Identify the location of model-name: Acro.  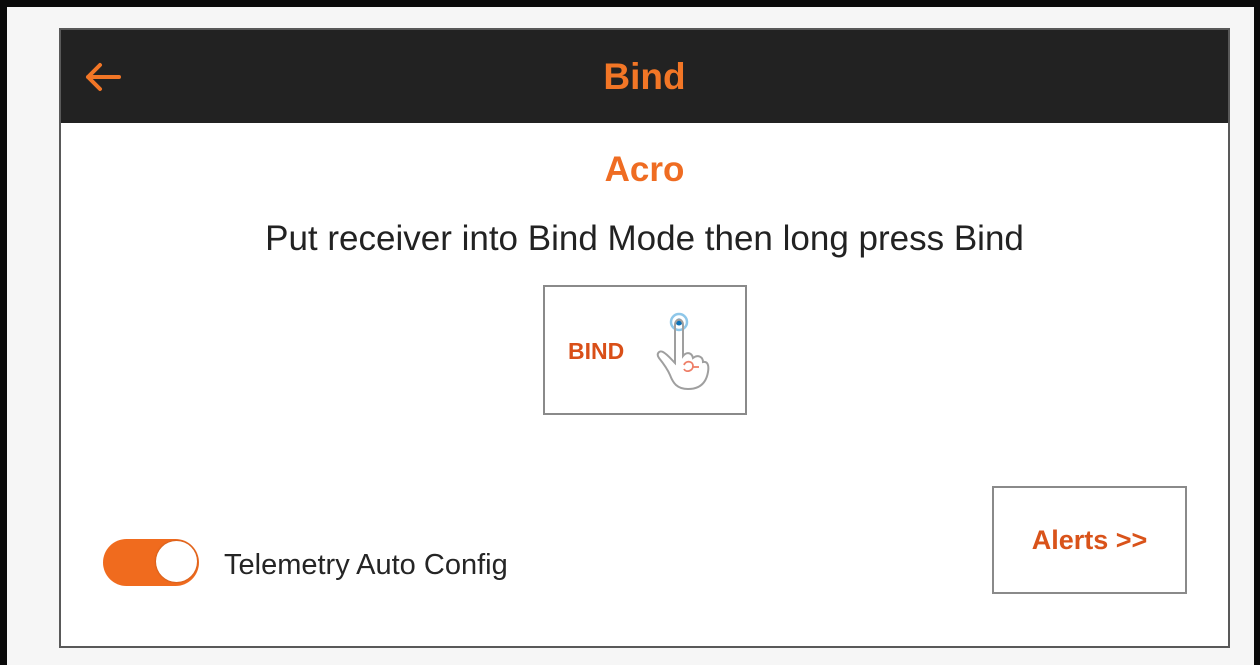
(644, 169).